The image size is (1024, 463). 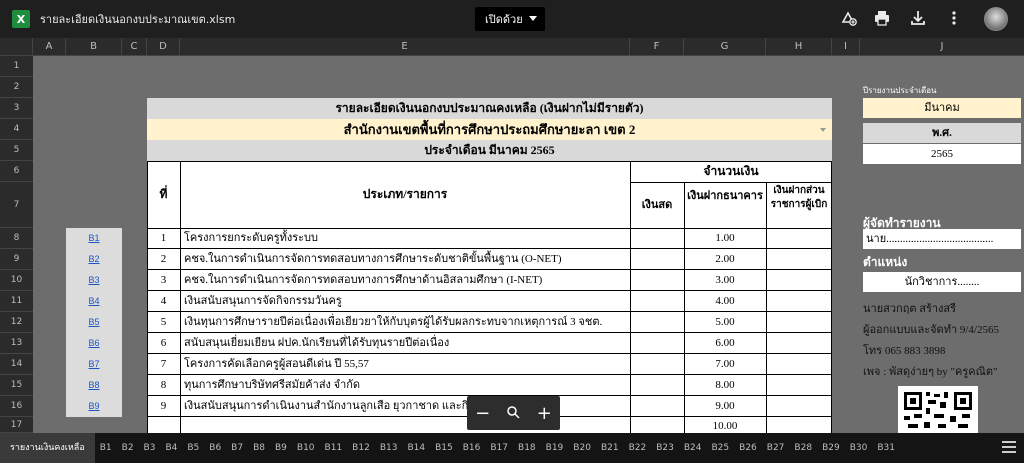 I want to click on open-with-button: เปิดด้วย, so click(x=510, y=19).